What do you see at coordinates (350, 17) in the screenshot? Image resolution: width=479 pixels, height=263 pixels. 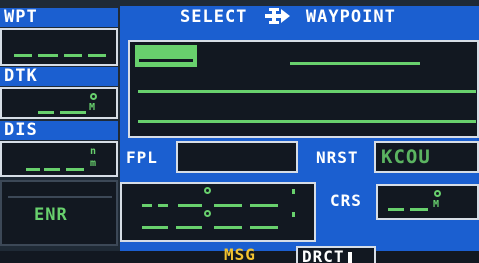 I see `title-waypoint: WAYPOINT` at bounding box center [350, 17].